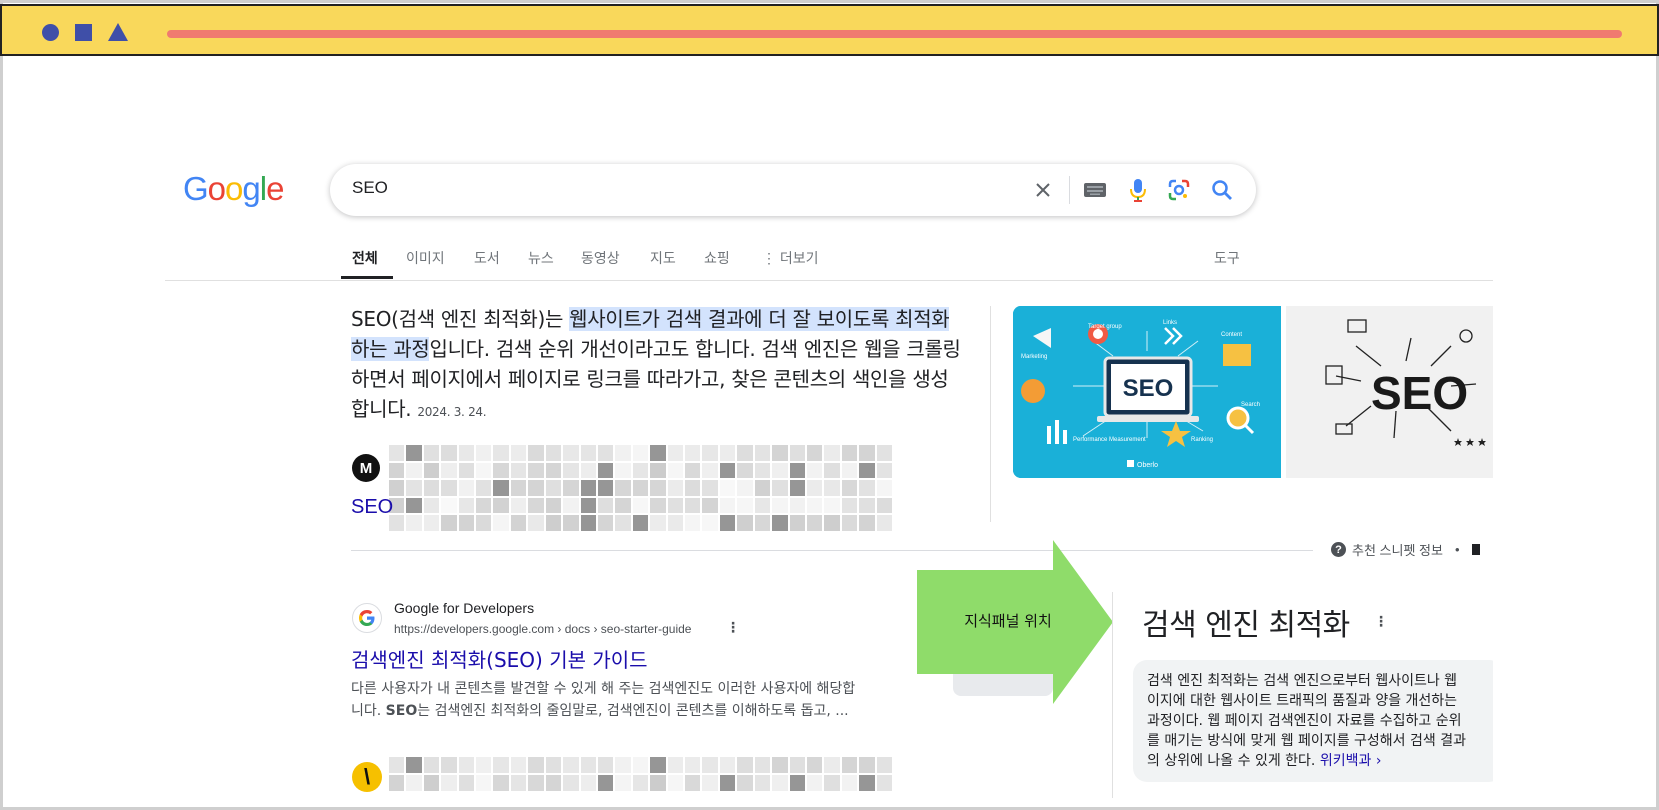  What do you see at coordinates (499, 658) in the screenshot?
I see `result-title-link: 검색엔진 최적화(SEO) 기본 가이드` at bounding box center [499, 658].